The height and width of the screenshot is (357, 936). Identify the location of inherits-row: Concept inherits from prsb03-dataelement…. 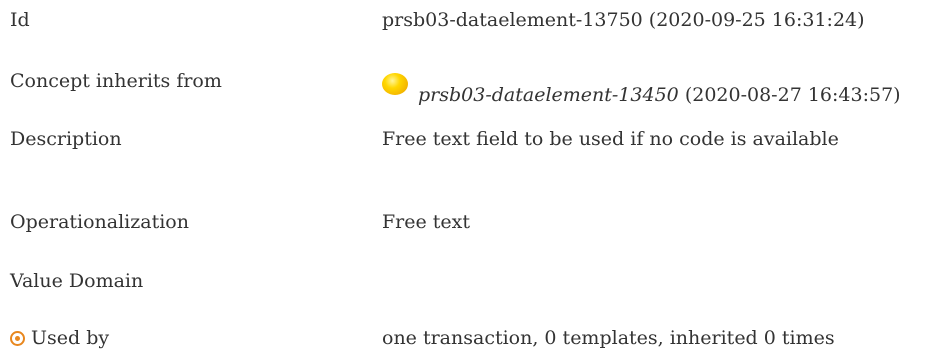
(473, 88).